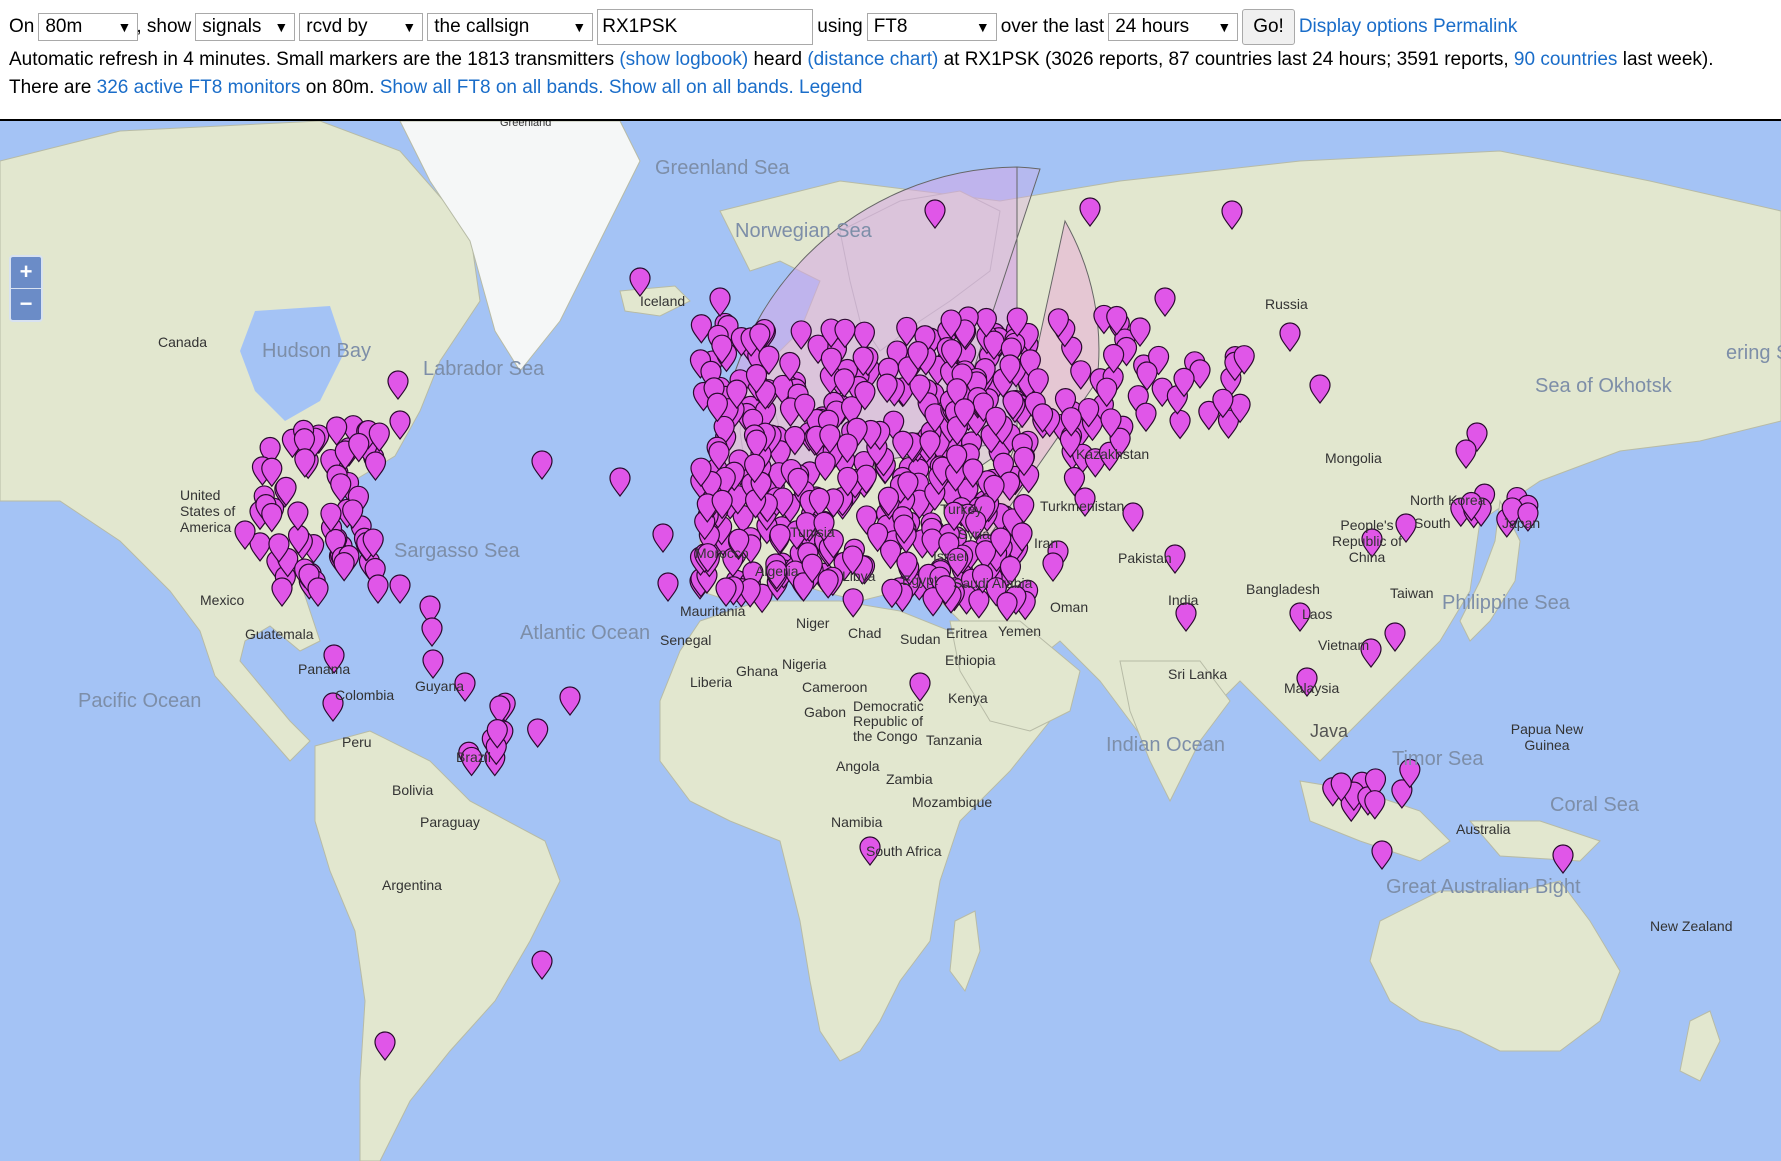  I want to click on label-iceland: Iceland, so click(663, 301).